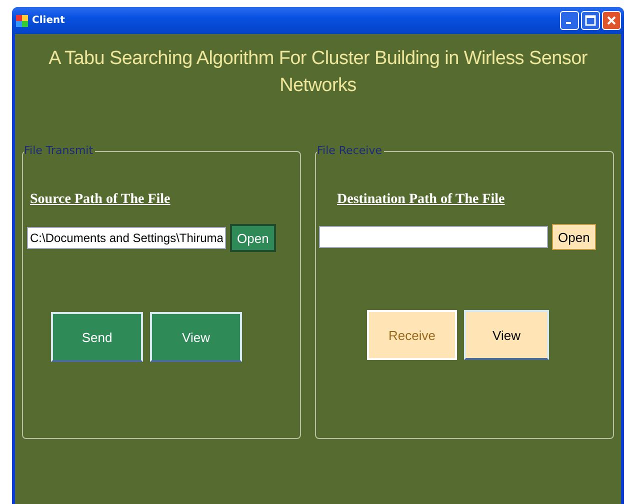  I want to click on window-title: Client, so click(48, 20).